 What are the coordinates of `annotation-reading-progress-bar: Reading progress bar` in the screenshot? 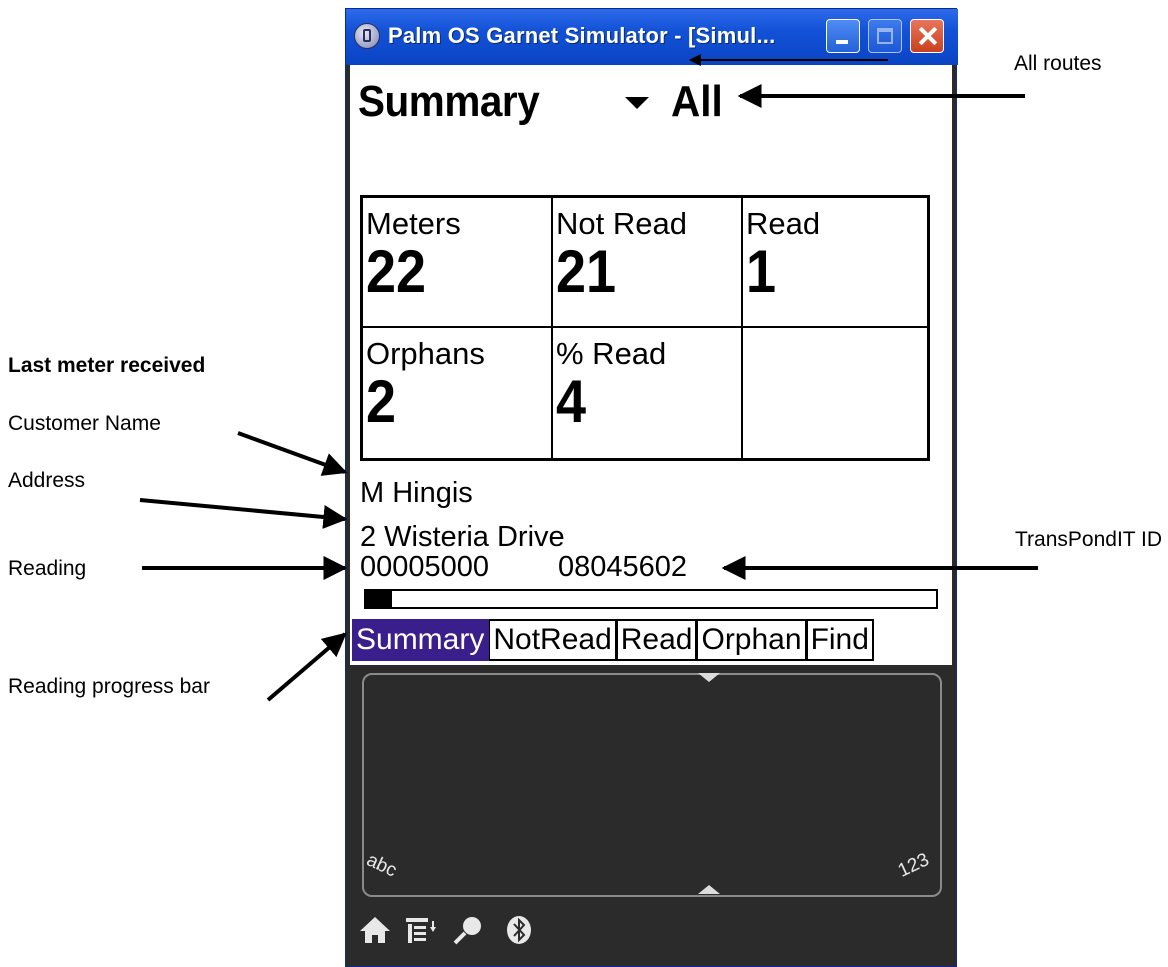 It's located at (109, 686).